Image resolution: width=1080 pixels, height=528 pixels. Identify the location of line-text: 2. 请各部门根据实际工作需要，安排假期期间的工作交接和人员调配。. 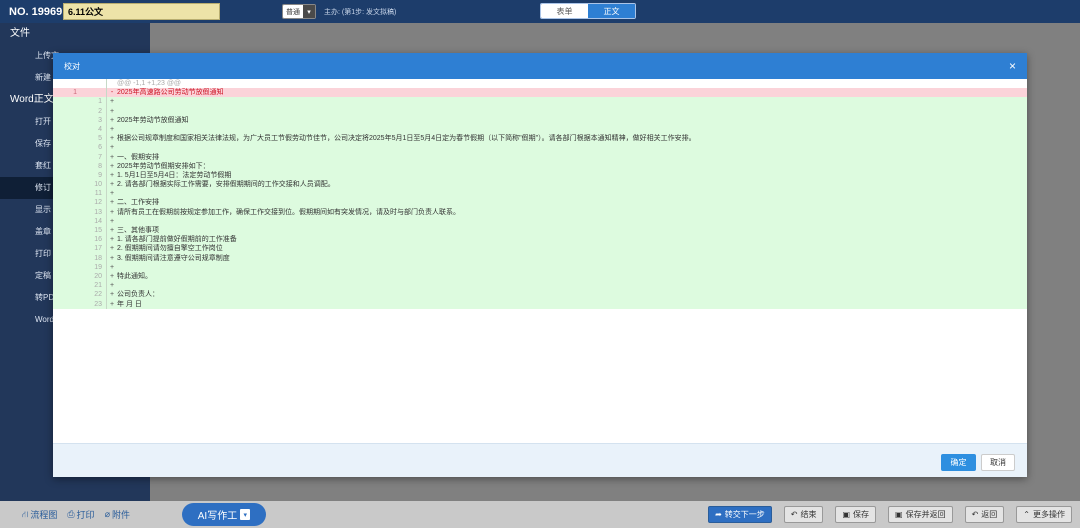
(226, 185).